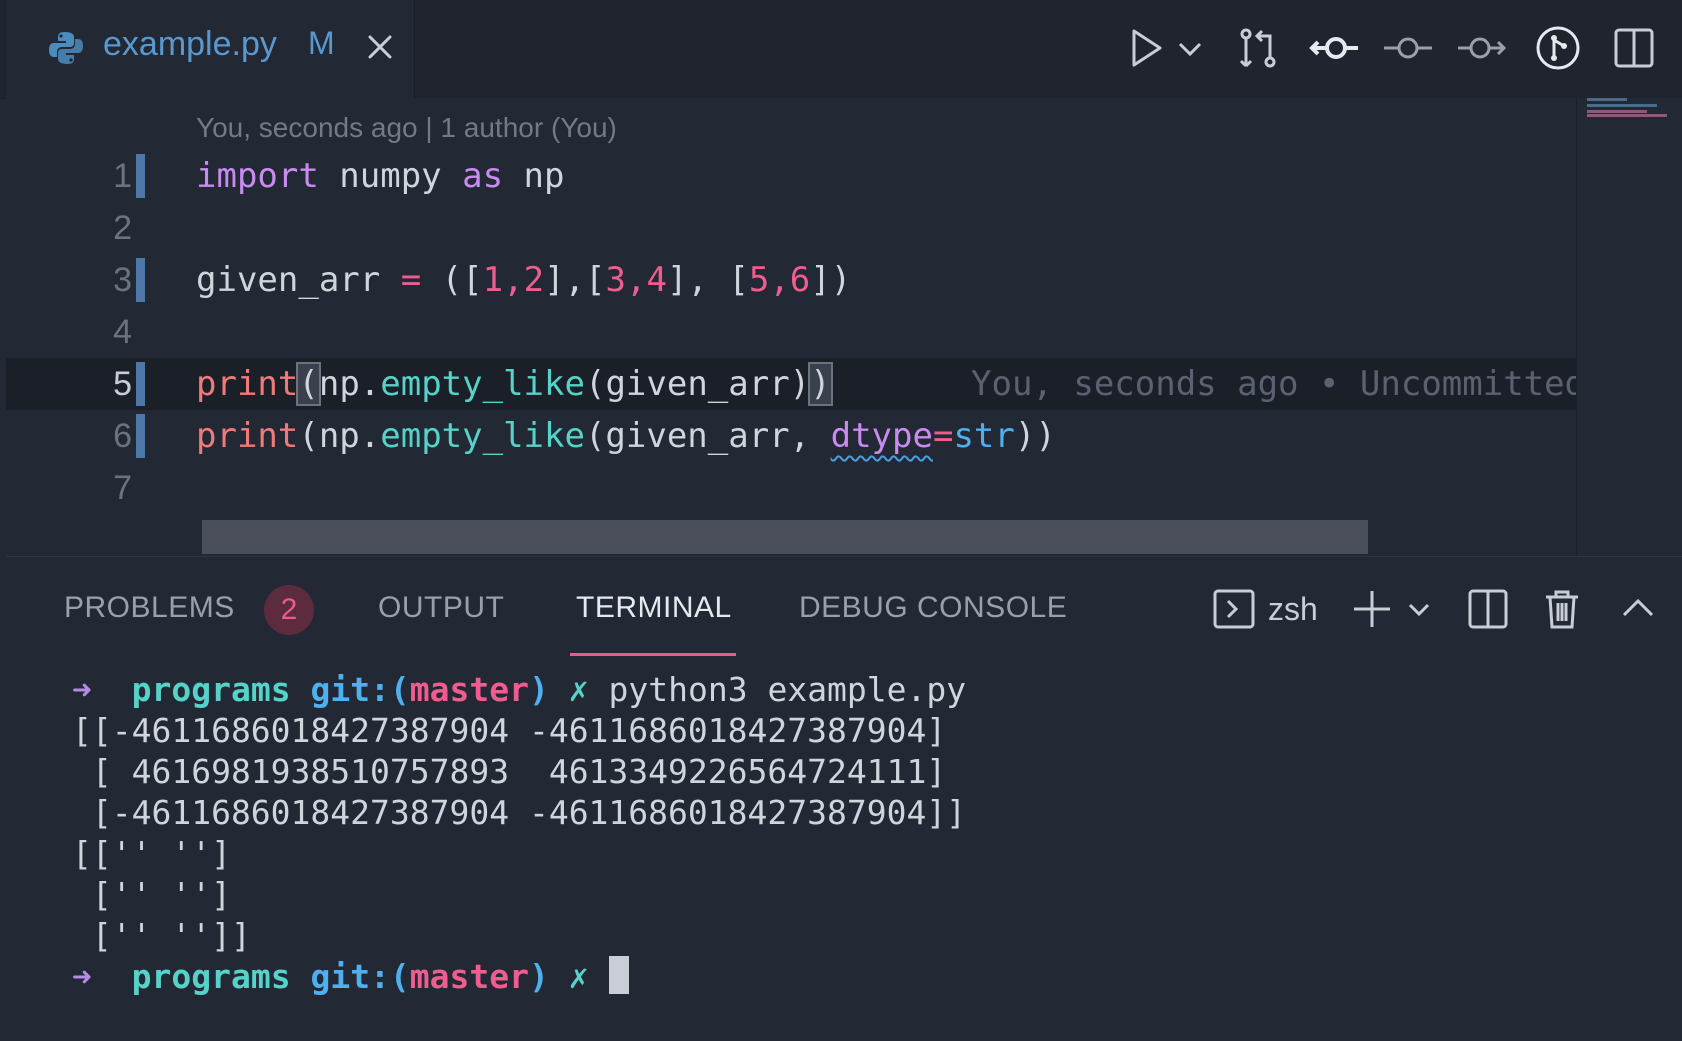 This screenshot has height=1041, width=1682. I want to click on line-number: 5, so click(122, 384).